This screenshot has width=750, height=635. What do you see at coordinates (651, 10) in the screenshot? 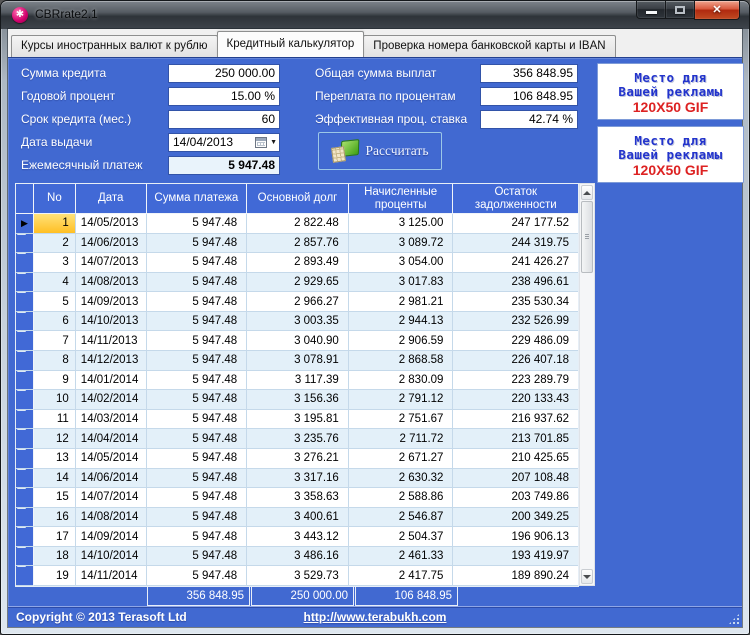
I see `minimize-button` at bounding box center [651, 10].